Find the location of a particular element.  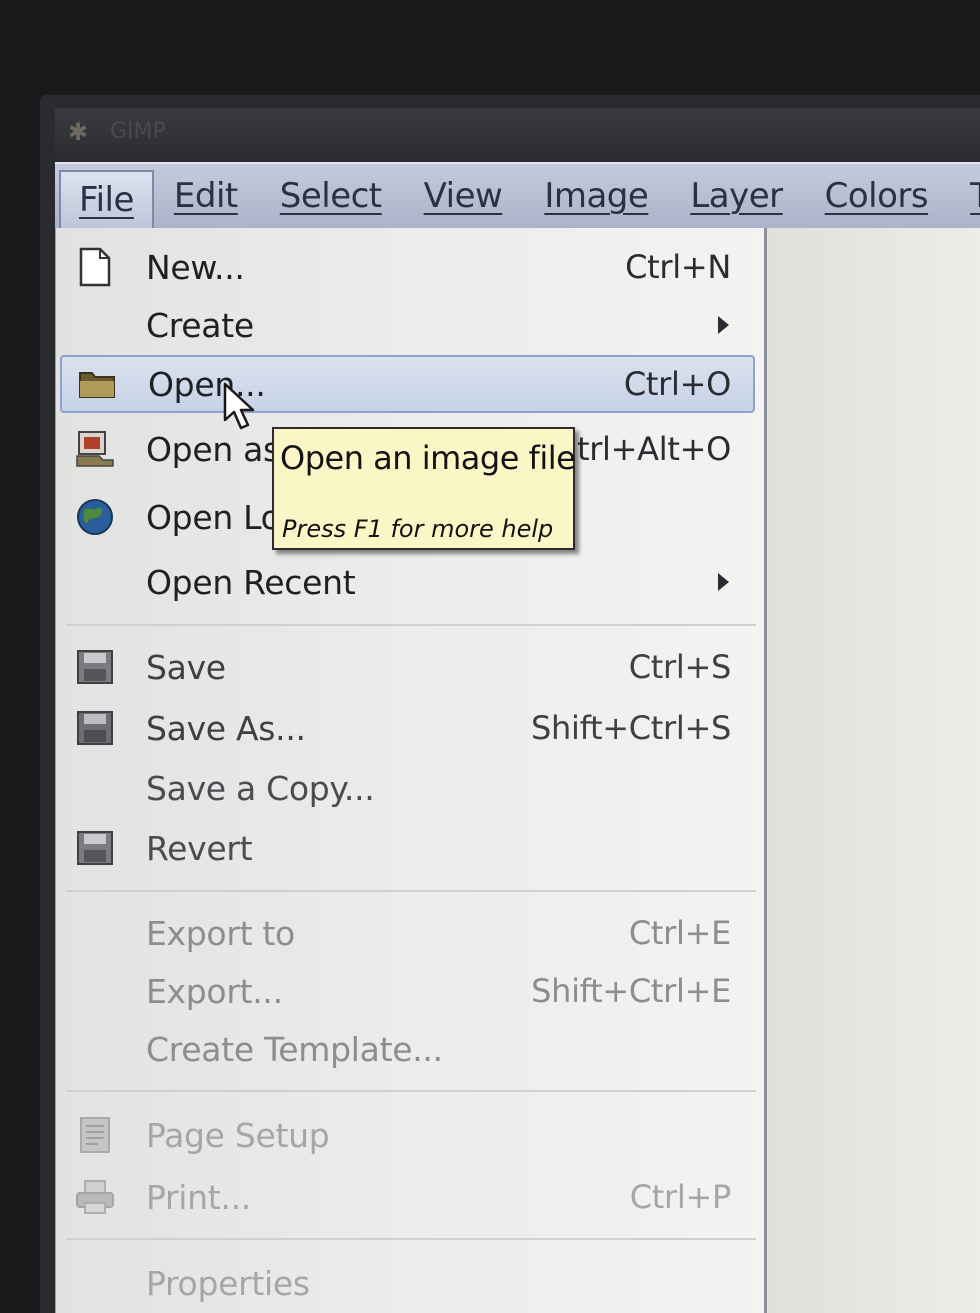

menu-image: Image is located at coordinates (597, 196).